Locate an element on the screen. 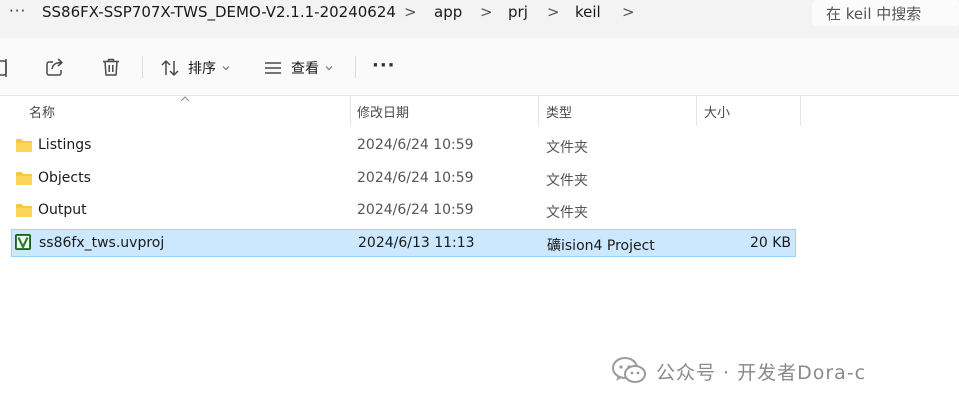  delete-button is located at coordinates (111, 67).